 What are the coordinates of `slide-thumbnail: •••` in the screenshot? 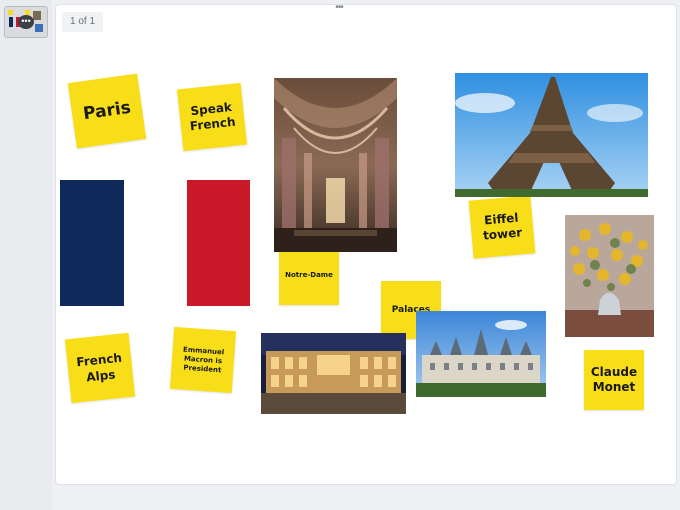 It's located at (26, 22).